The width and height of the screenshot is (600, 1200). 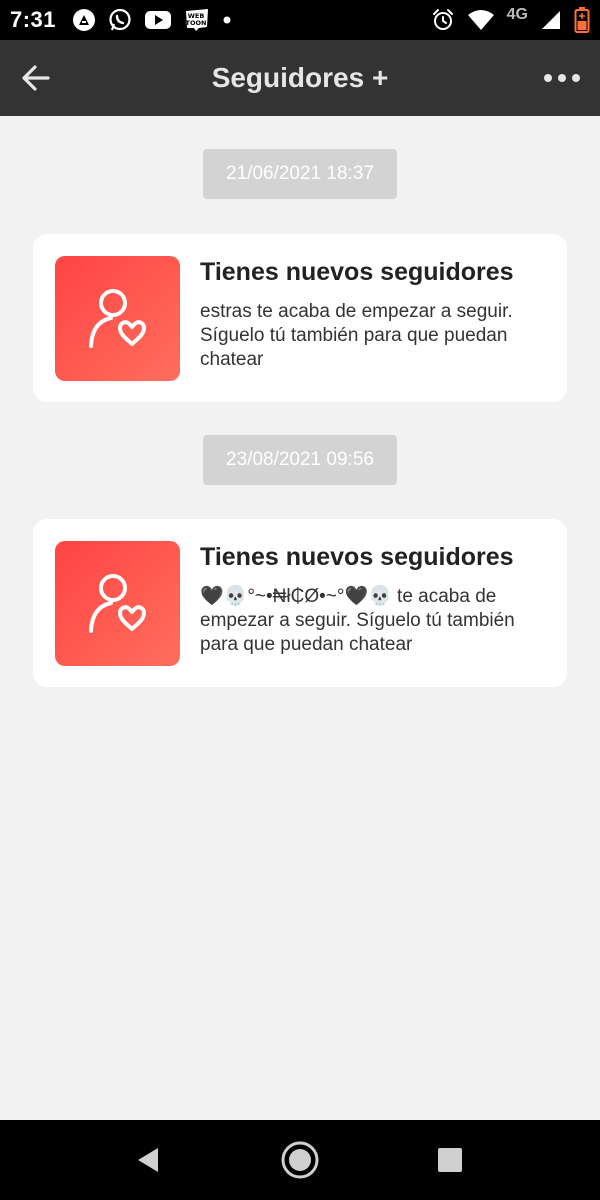 I want to click on nav-back-button, so click(x=148, y=1160).